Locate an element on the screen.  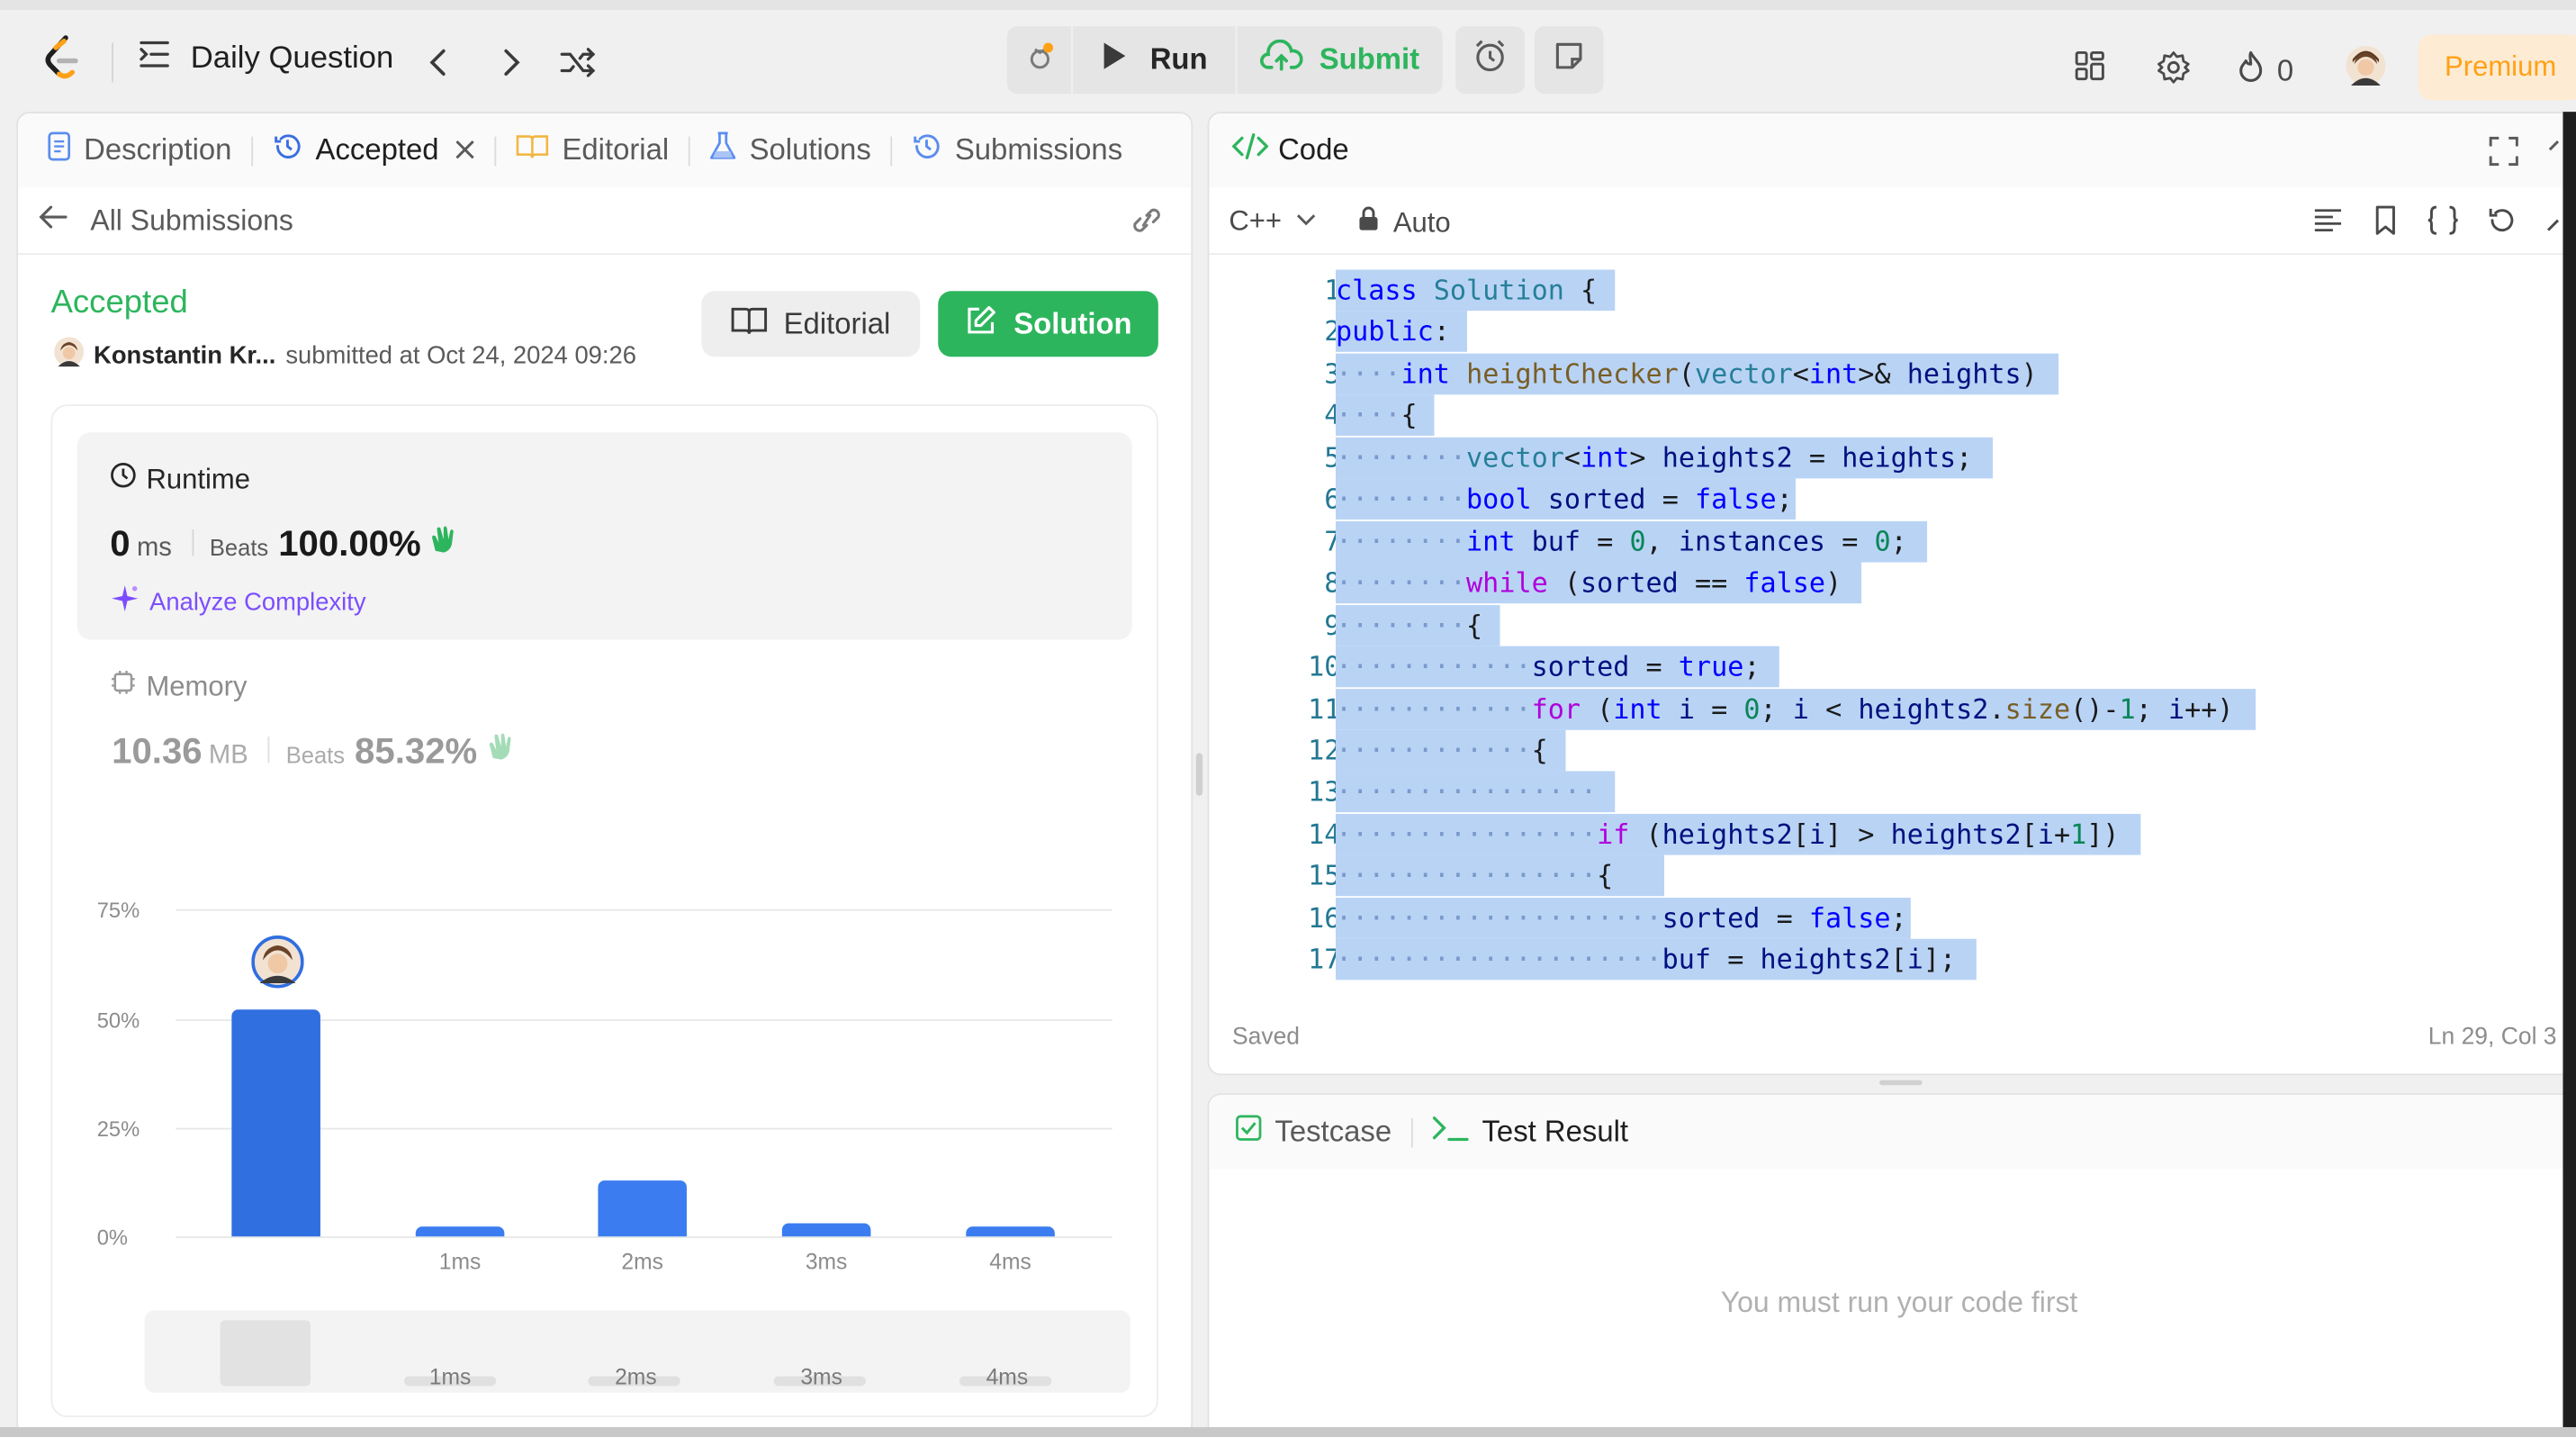
tab-accepted: Accepted is located at coordinates (374, 150).